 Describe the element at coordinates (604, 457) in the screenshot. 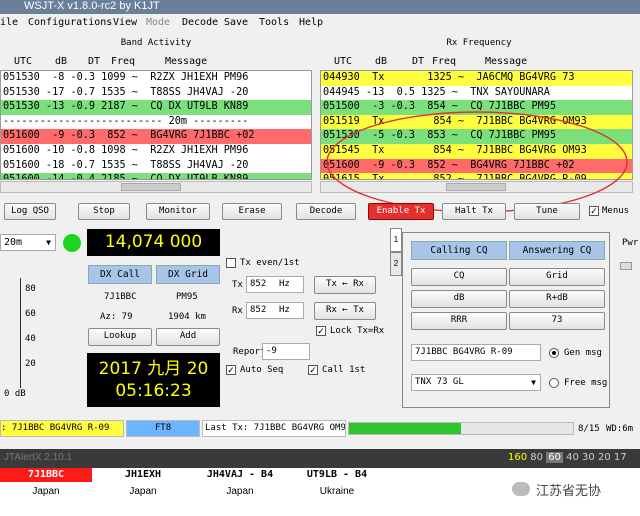

I see `band-20: 20` at that location.